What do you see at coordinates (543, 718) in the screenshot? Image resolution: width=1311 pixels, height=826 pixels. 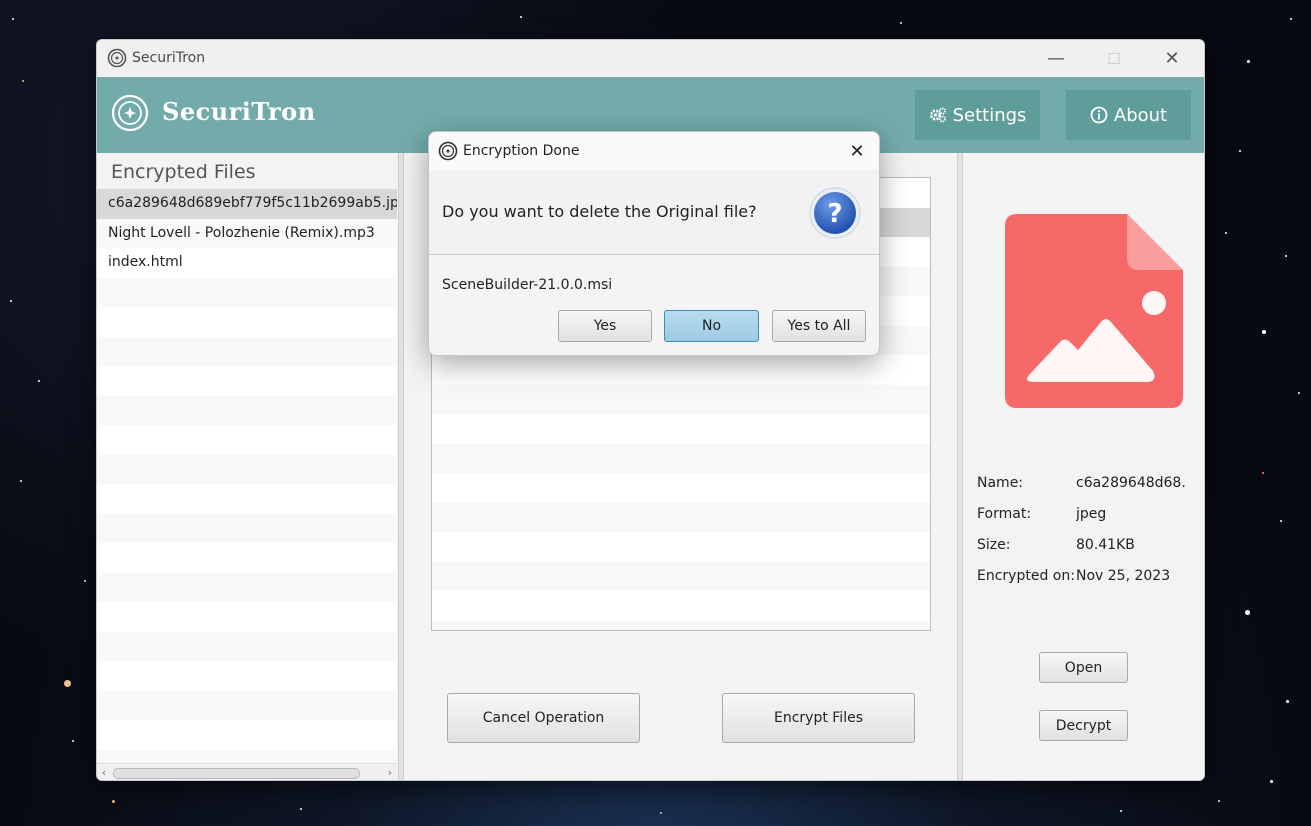 I see `cancel-operation-button: Cancel Operation` at bounding box center [543, 718].